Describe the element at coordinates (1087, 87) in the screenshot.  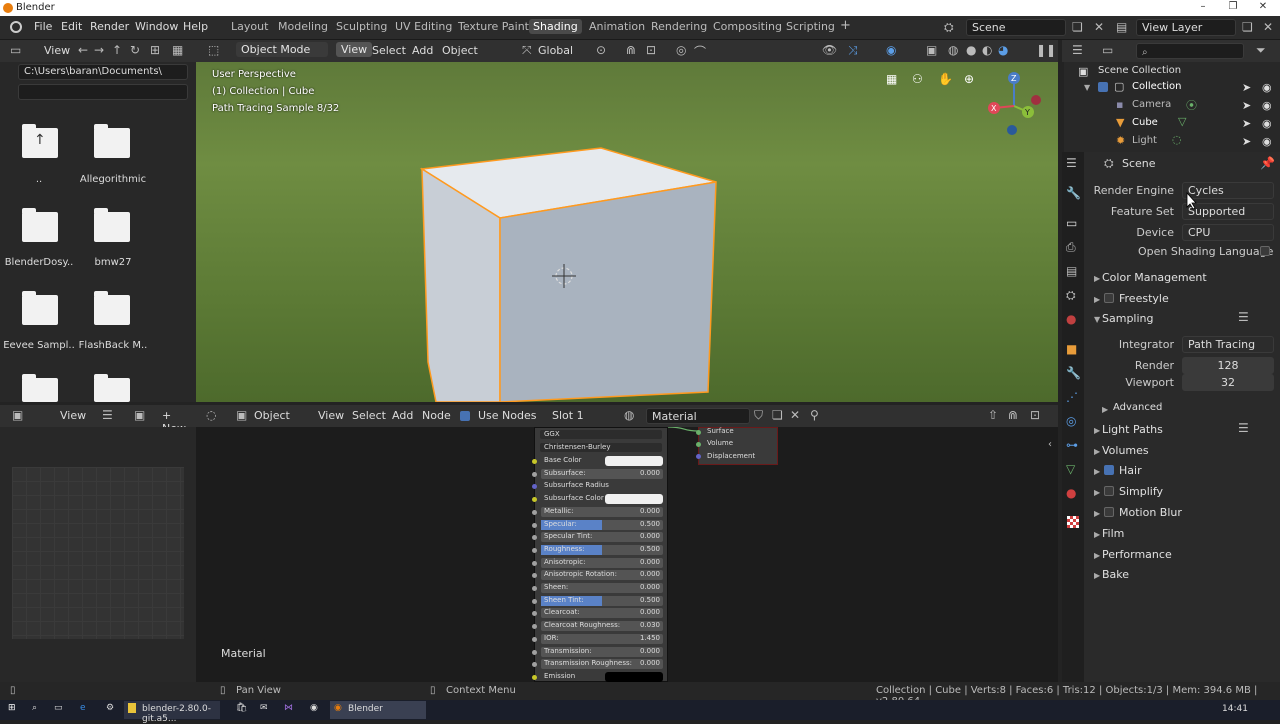
I see `expand-icon: ▼` at that location.